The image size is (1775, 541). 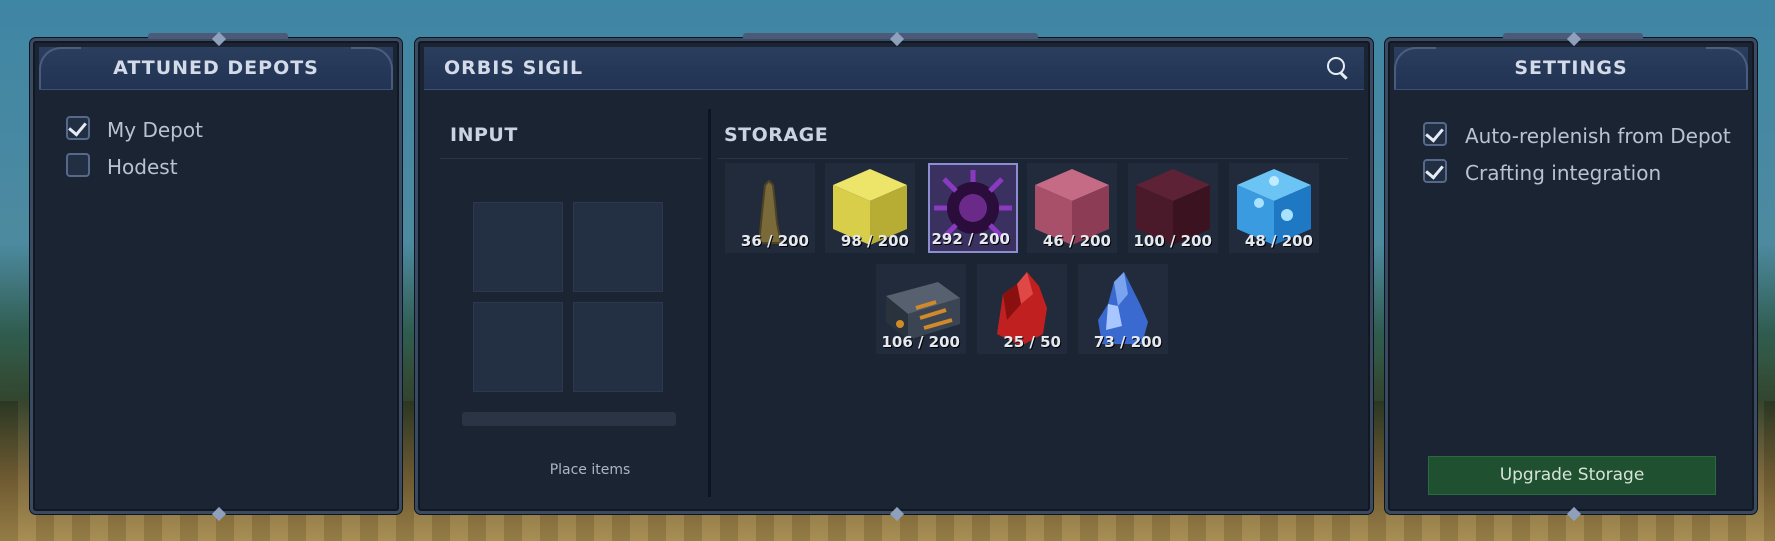 What do you see at coordinates (1022, 309) in the screenshot?
I see `storage-item: 25 / 50` at bounding box center [1022, 309].